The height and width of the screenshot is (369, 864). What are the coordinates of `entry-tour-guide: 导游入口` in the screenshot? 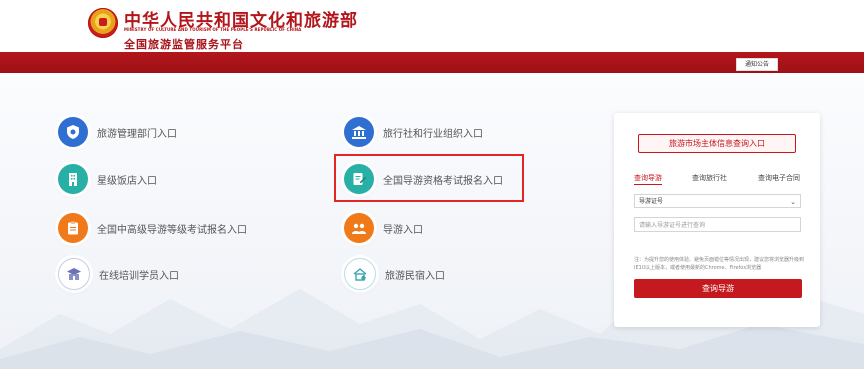 It's located at (383, 228).